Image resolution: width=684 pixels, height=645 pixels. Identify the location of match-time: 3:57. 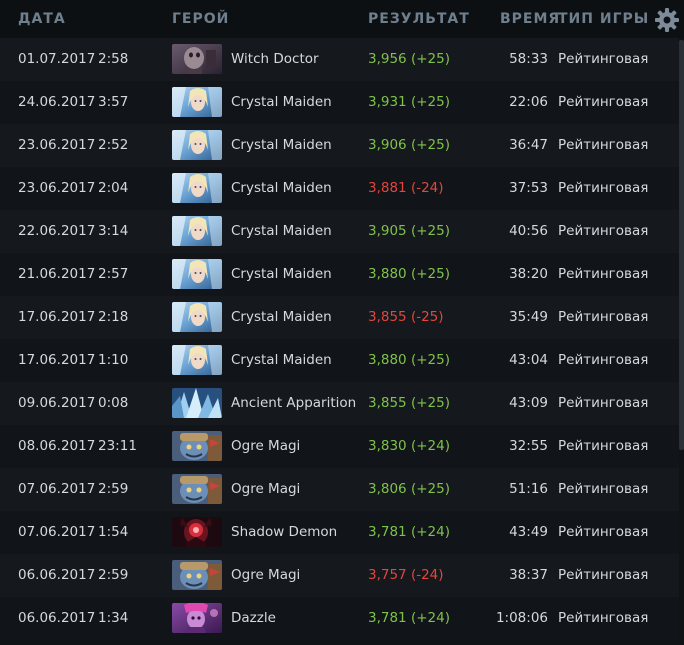
(113, 102).